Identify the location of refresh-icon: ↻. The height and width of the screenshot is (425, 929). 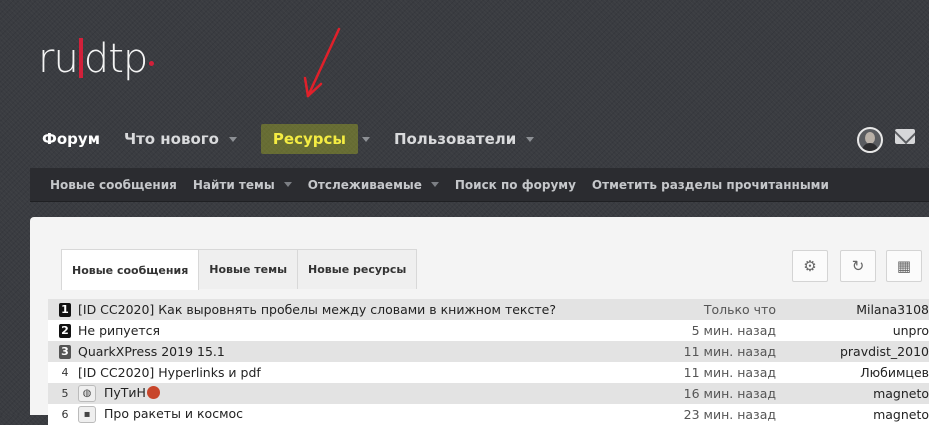
(858, 266).